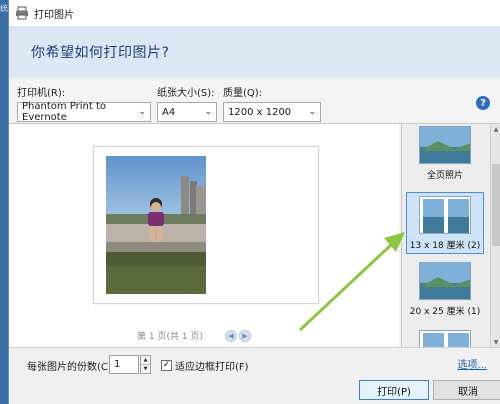 The width and height of the screenshot is (500, 404). Describe the element at coordinates (495, 342) in the screenshot. I see `scroll-down-icon: ▼` at that location.